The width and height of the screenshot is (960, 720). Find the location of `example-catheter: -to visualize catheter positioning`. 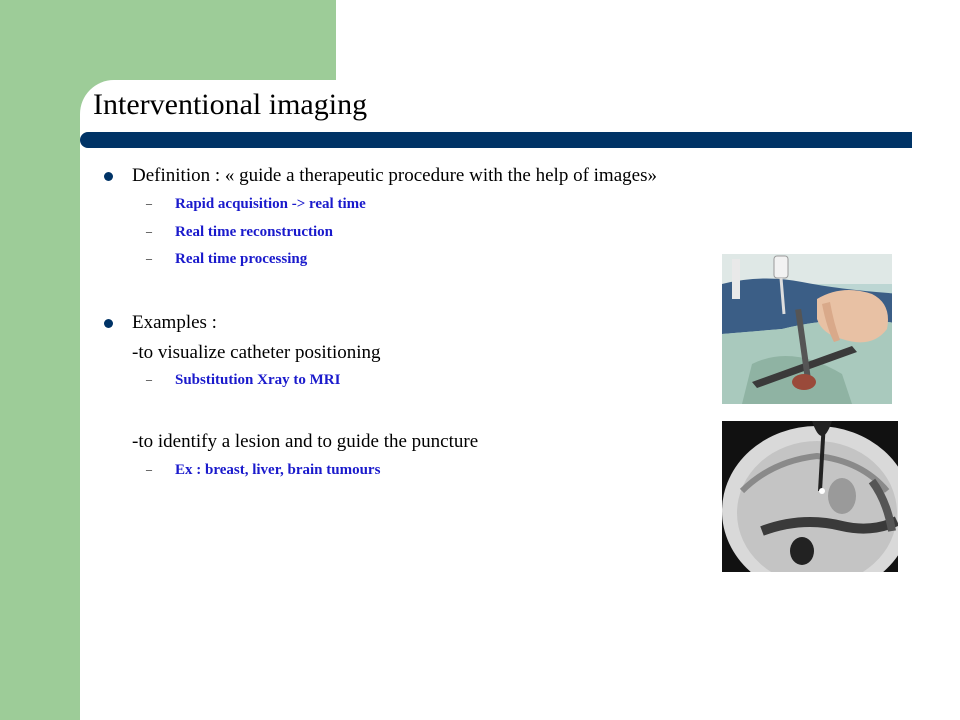

example-catheter: -to visualize catheter positioning is located at coordinates (256, 352).